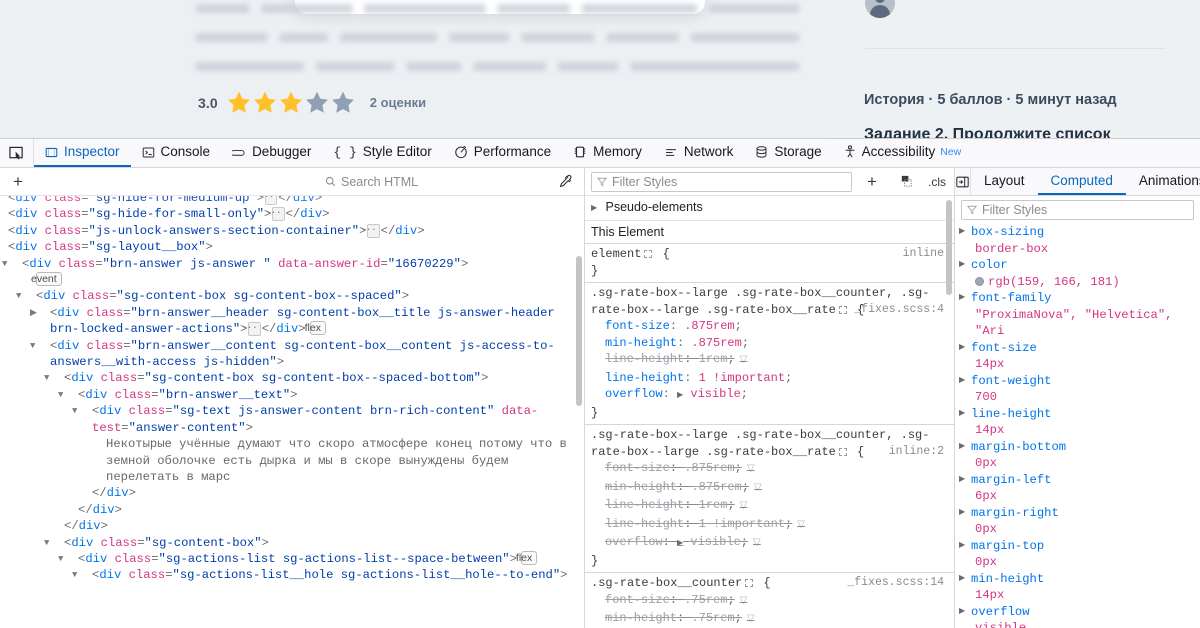 Image resolution: width=1200 pixels, height=628 pixels. What do you see at coordinates (502, 153) in the screenshot?
I see `tab-performance: Performance` at bounding box center [502, 153].